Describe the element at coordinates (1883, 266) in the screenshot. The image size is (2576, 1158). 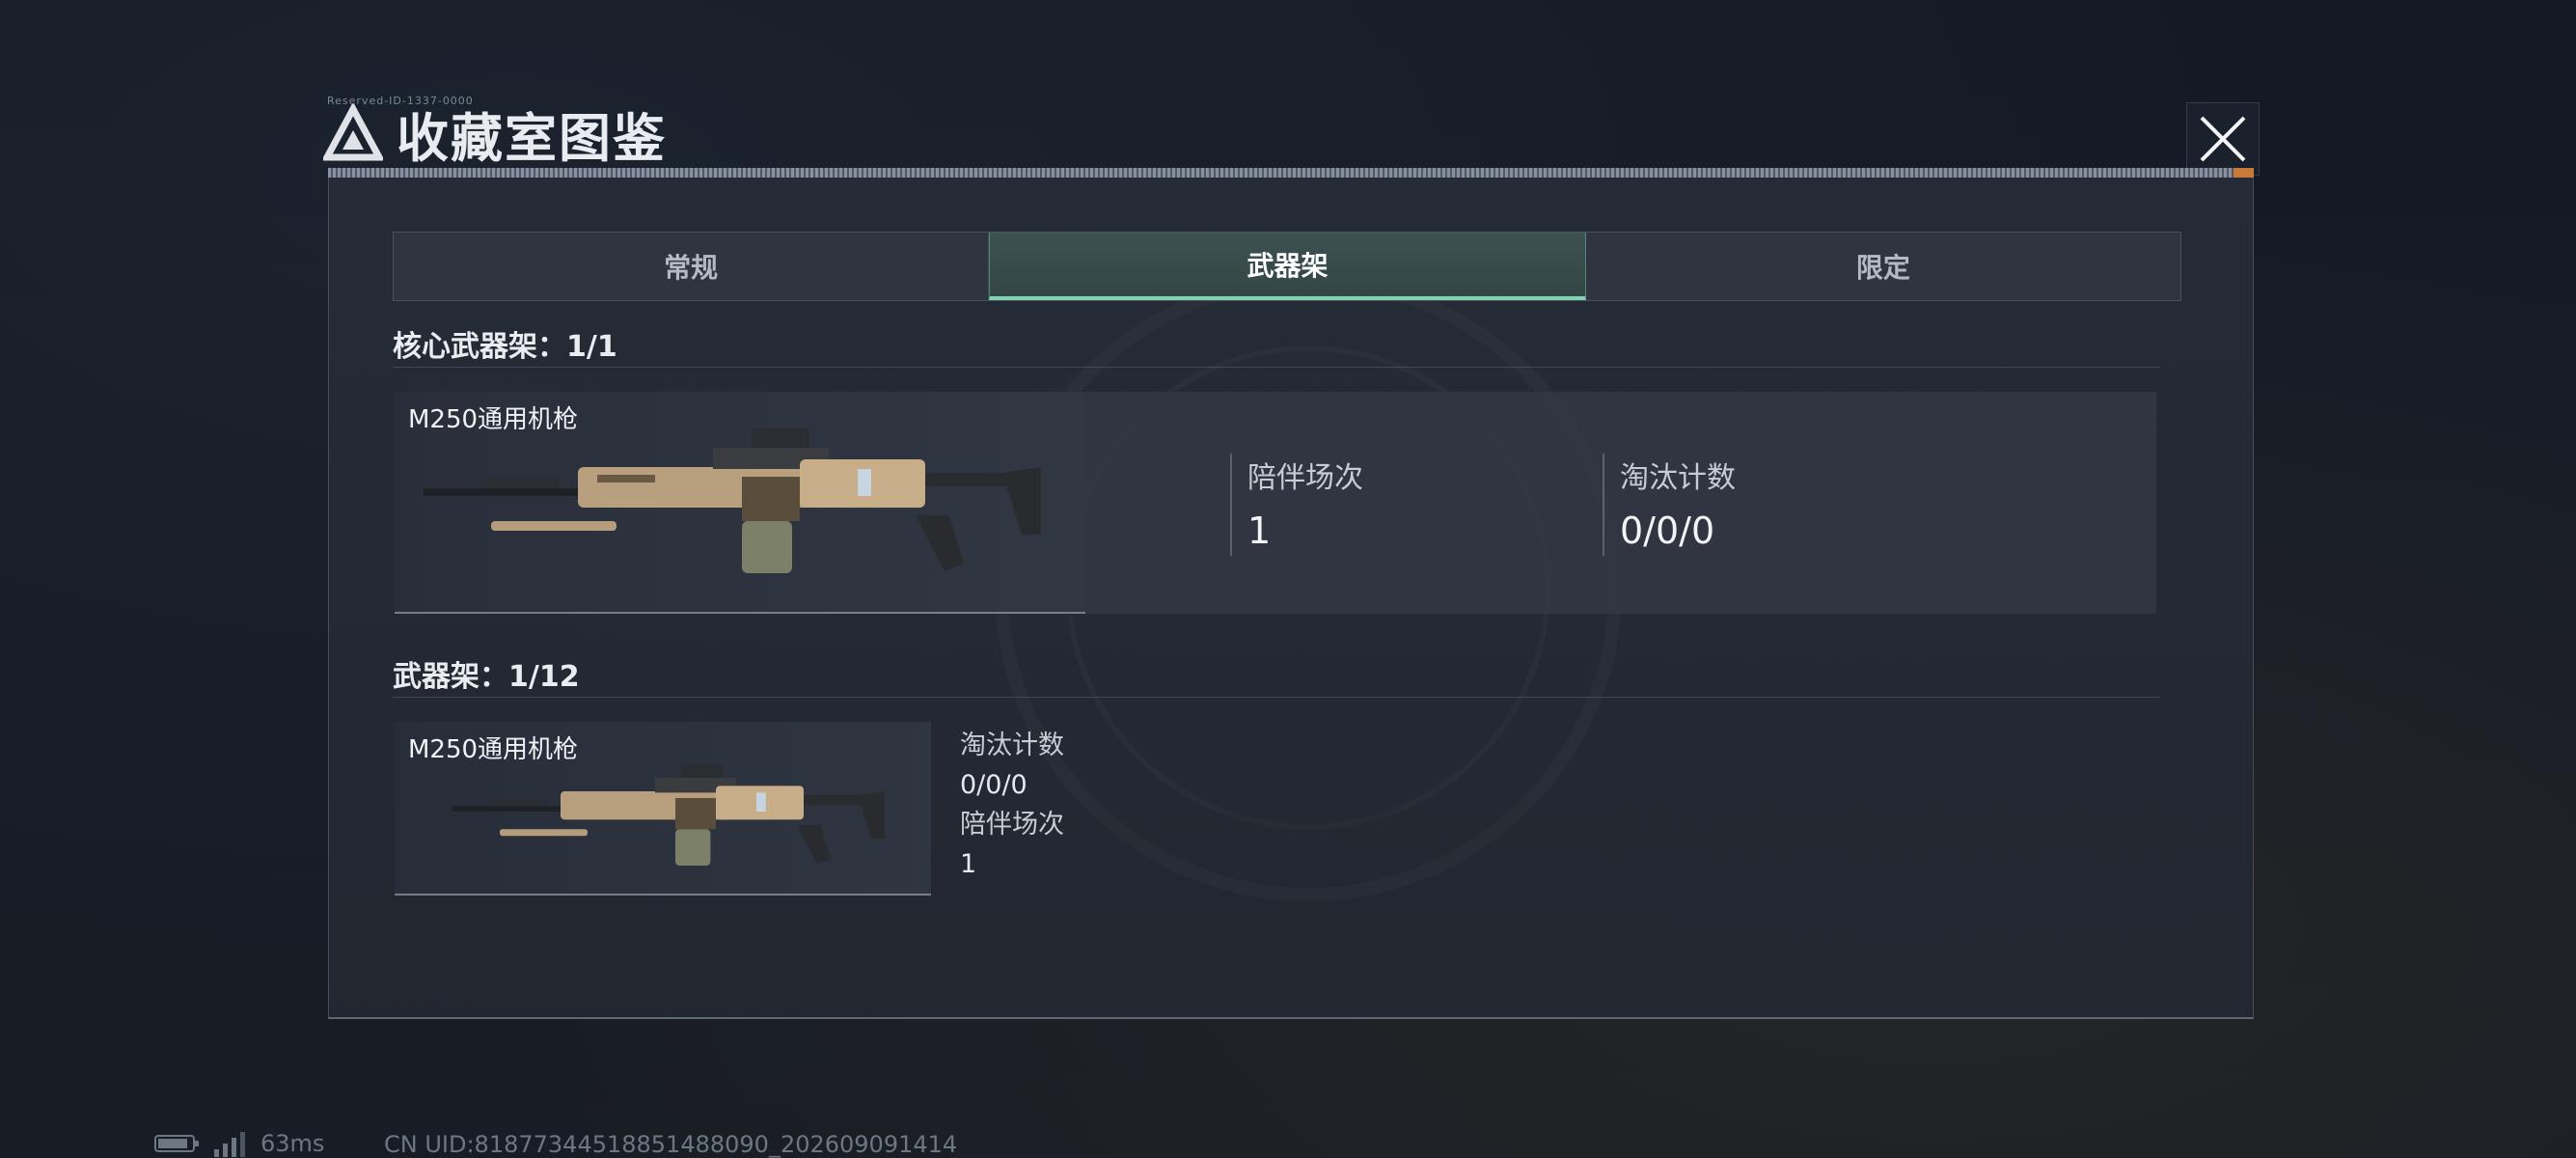
I see `tab-limited: 限定` at that location.